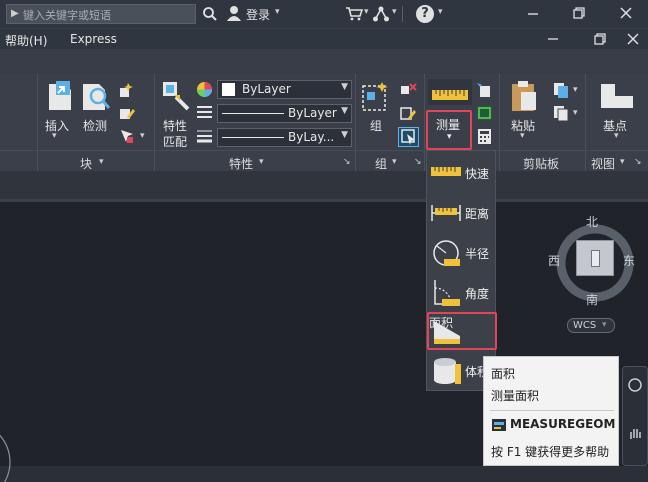 This screenshot has height=482, width=648. What do you see at coordinates (462, 293) in the screenshot?
I see `measure-item-angle: 角度` at bounding box center [462, 293].